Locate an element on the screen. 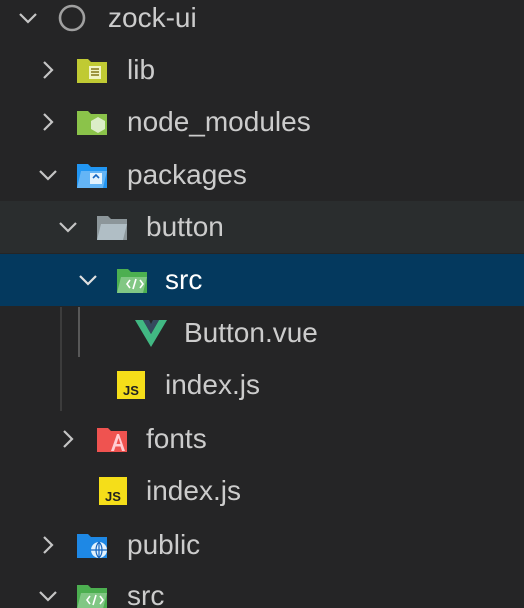 This screenshot has width=524, height=608. tree-root-zock-ui: zock-ui is located at coordinates (262, 22).